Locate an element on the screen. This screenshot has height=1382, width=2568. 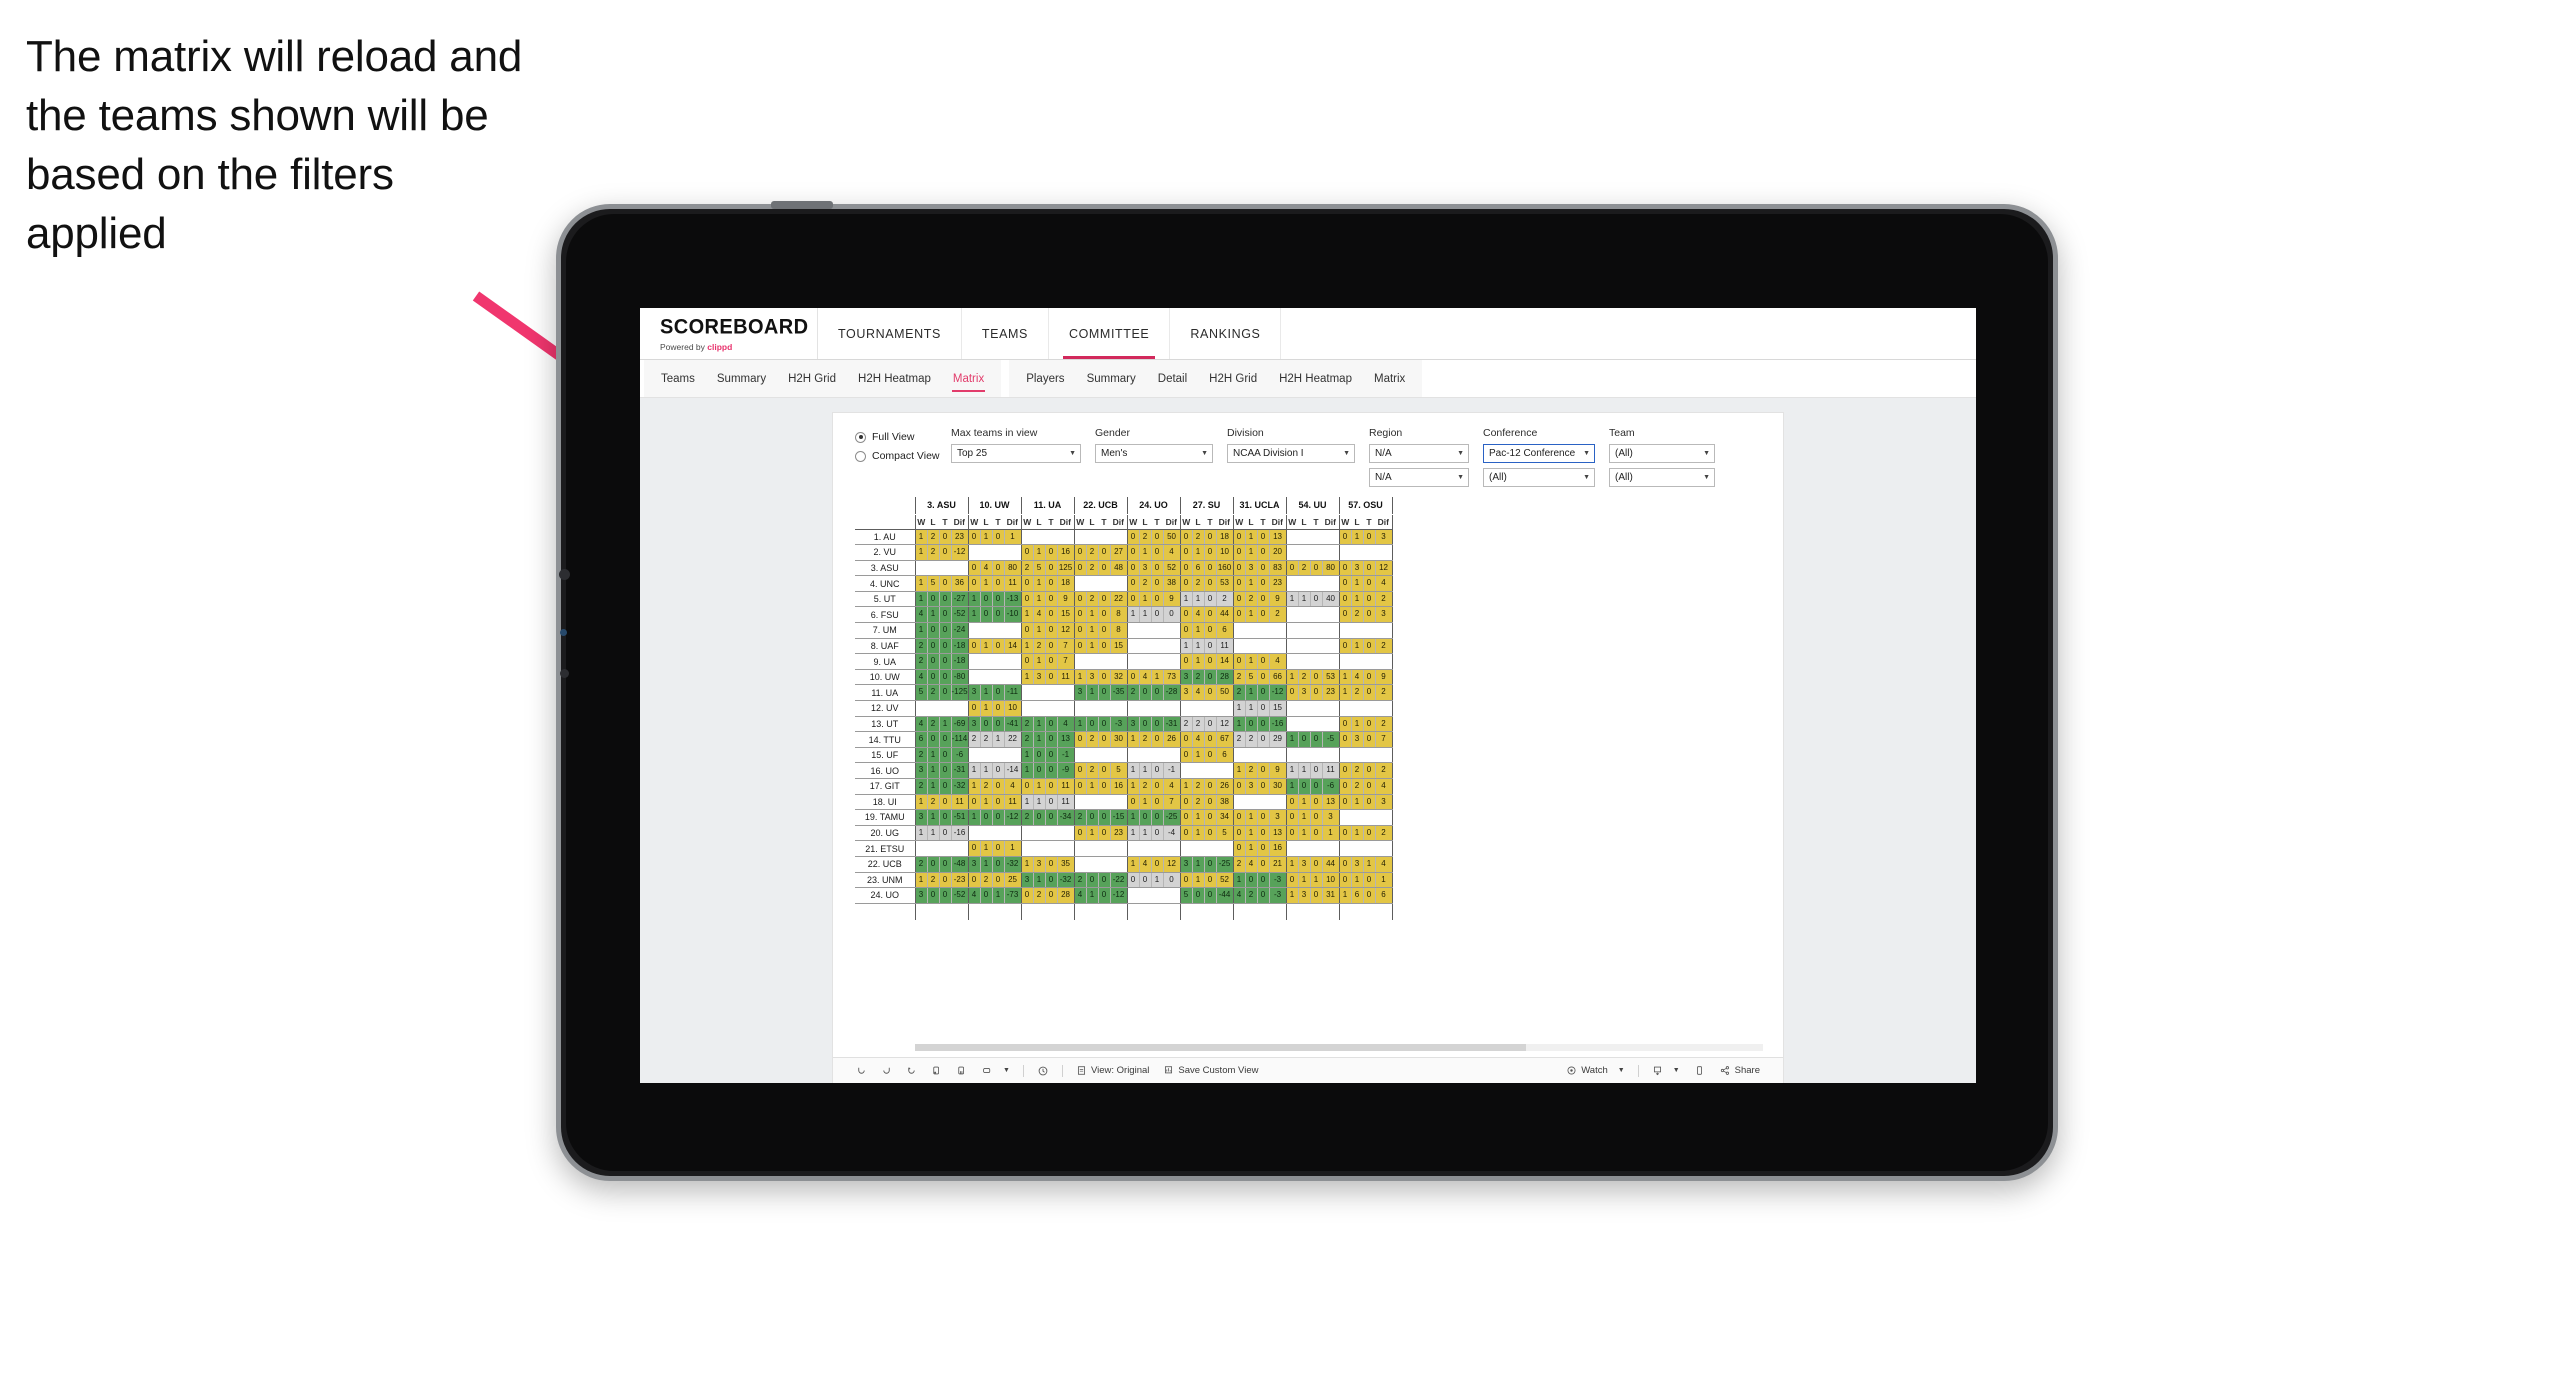
matrix-cell-dif: 7 is located at coordinates (1172, 802).